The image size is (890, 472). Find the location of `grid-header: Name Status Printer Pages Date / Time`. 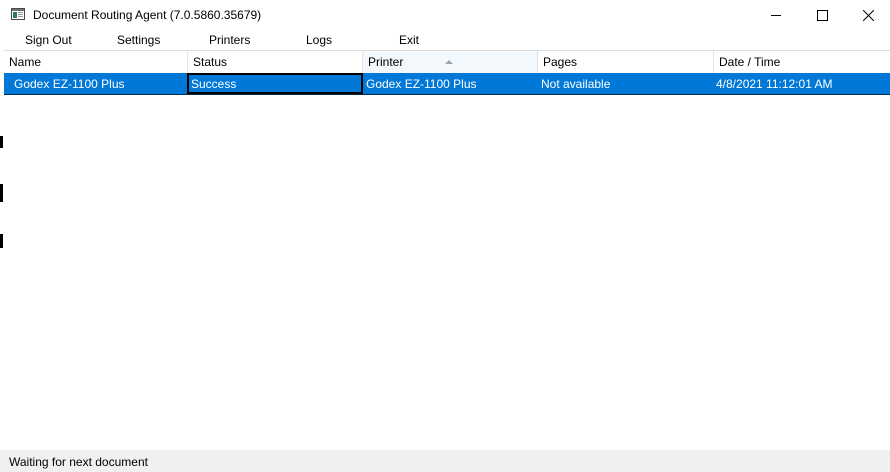

grid-header: Name Status Printer Pages Date / Time is located at coordinates (447, 62).